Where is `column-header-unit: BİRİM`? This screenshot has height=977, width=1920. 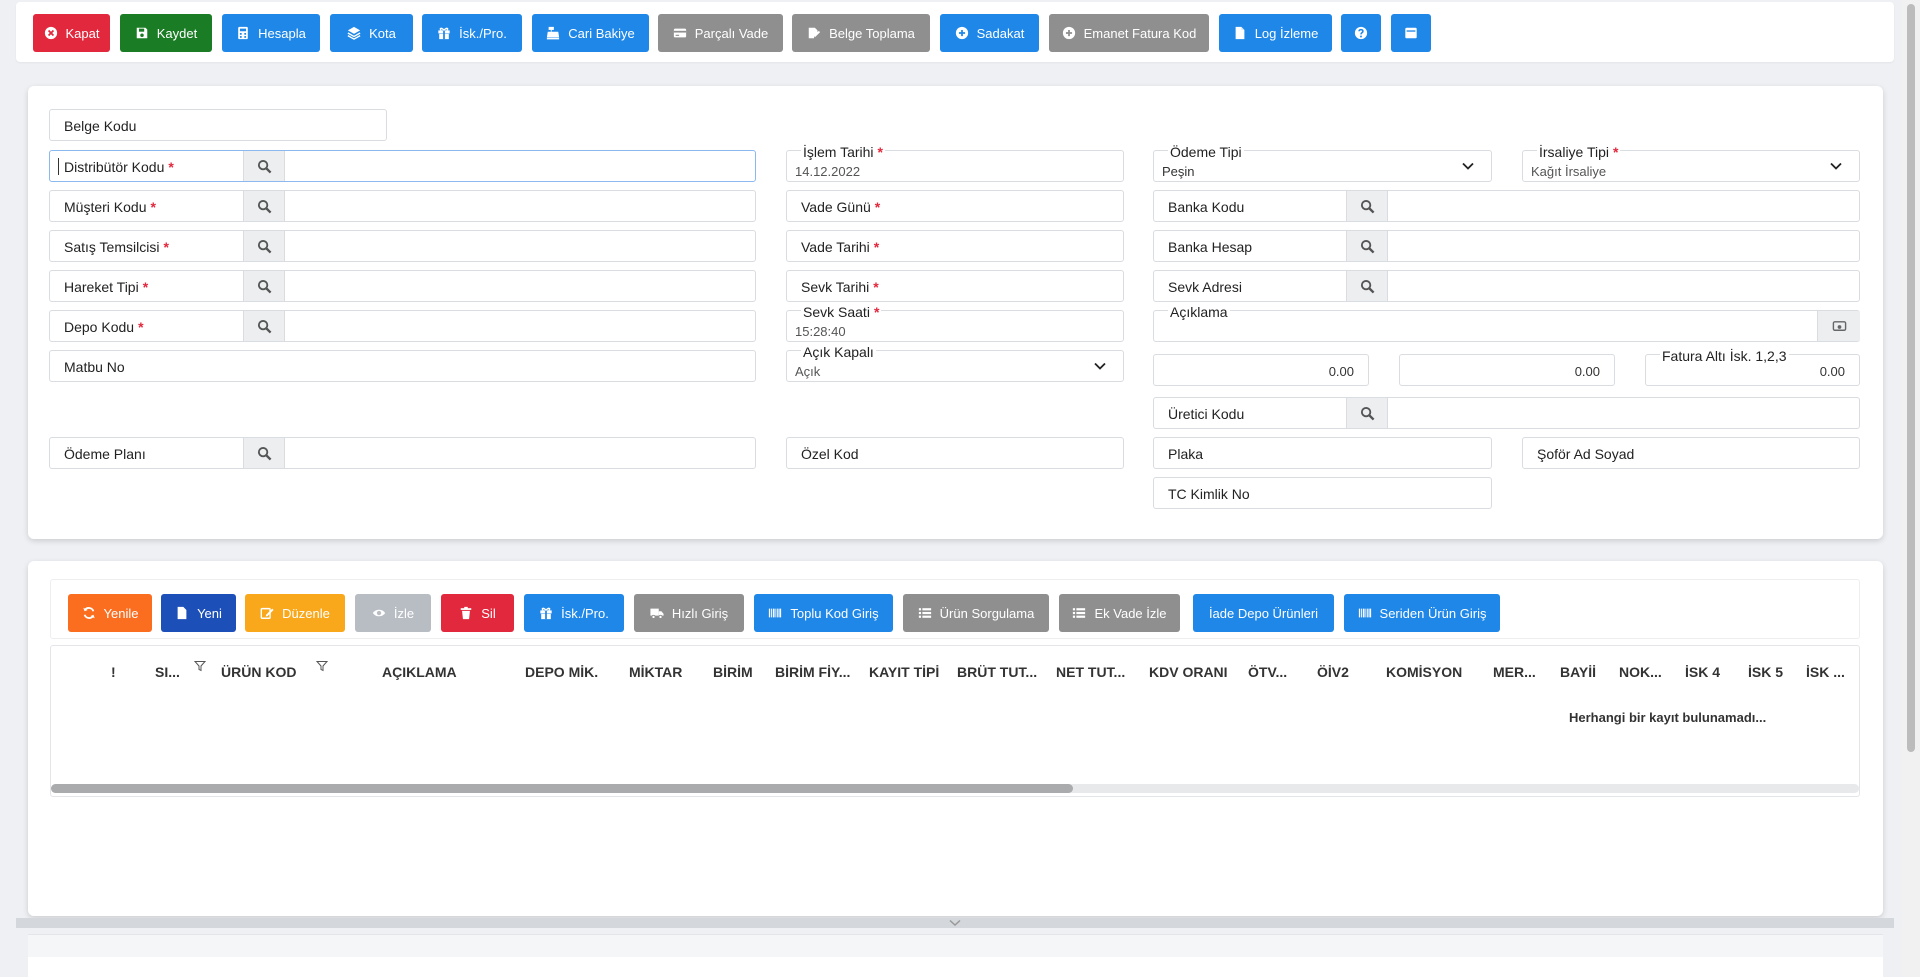 column-header-unit: BİRİM is located at coordinates (733, 672).